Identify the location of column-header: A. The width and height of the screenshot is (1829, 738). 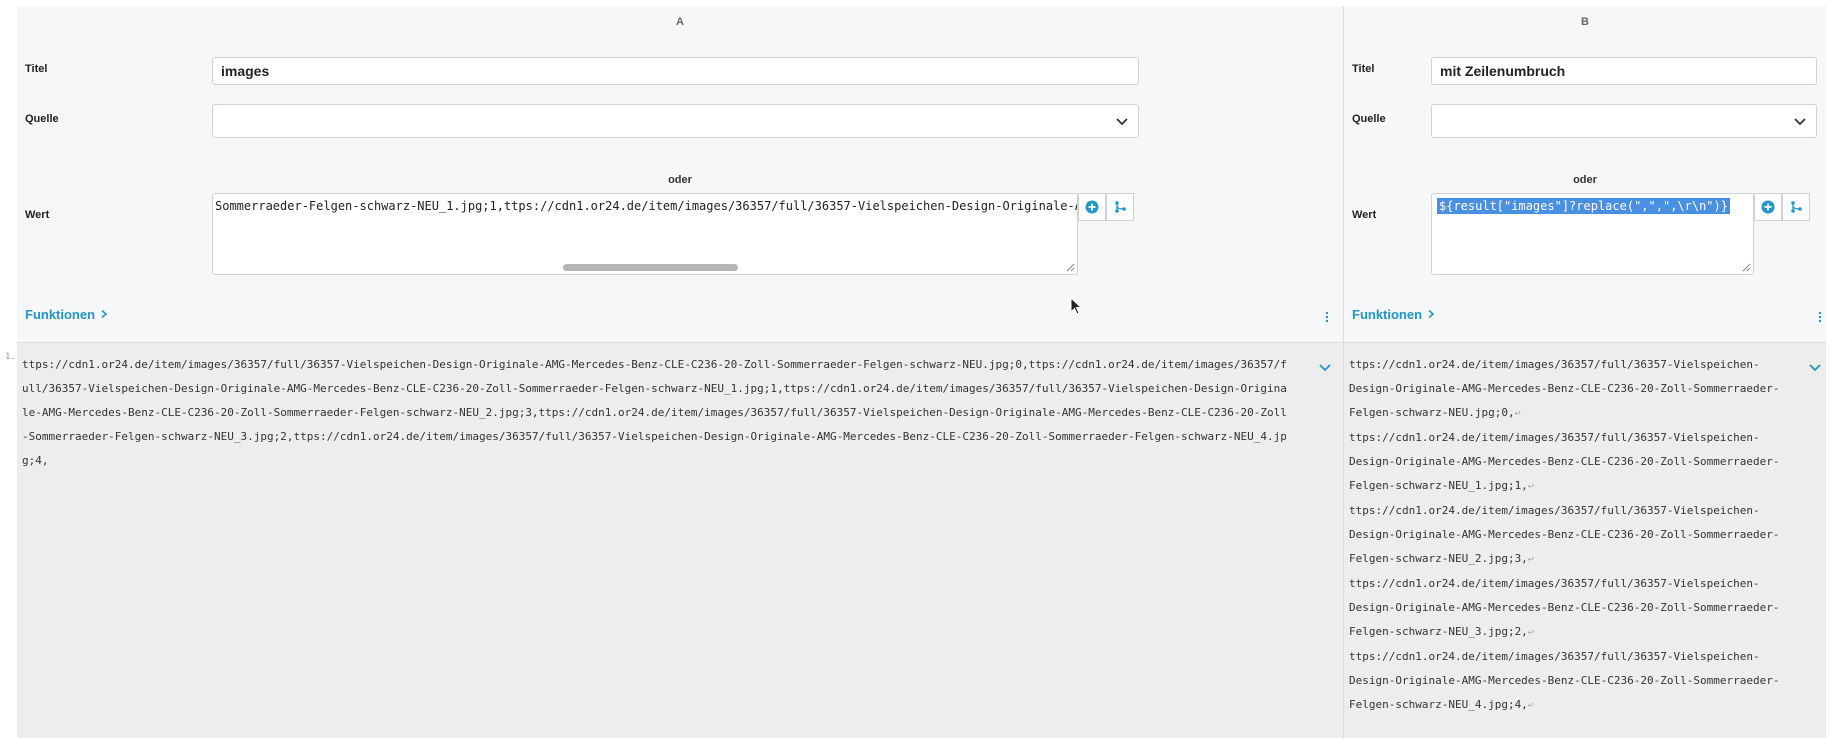
(680, 22).